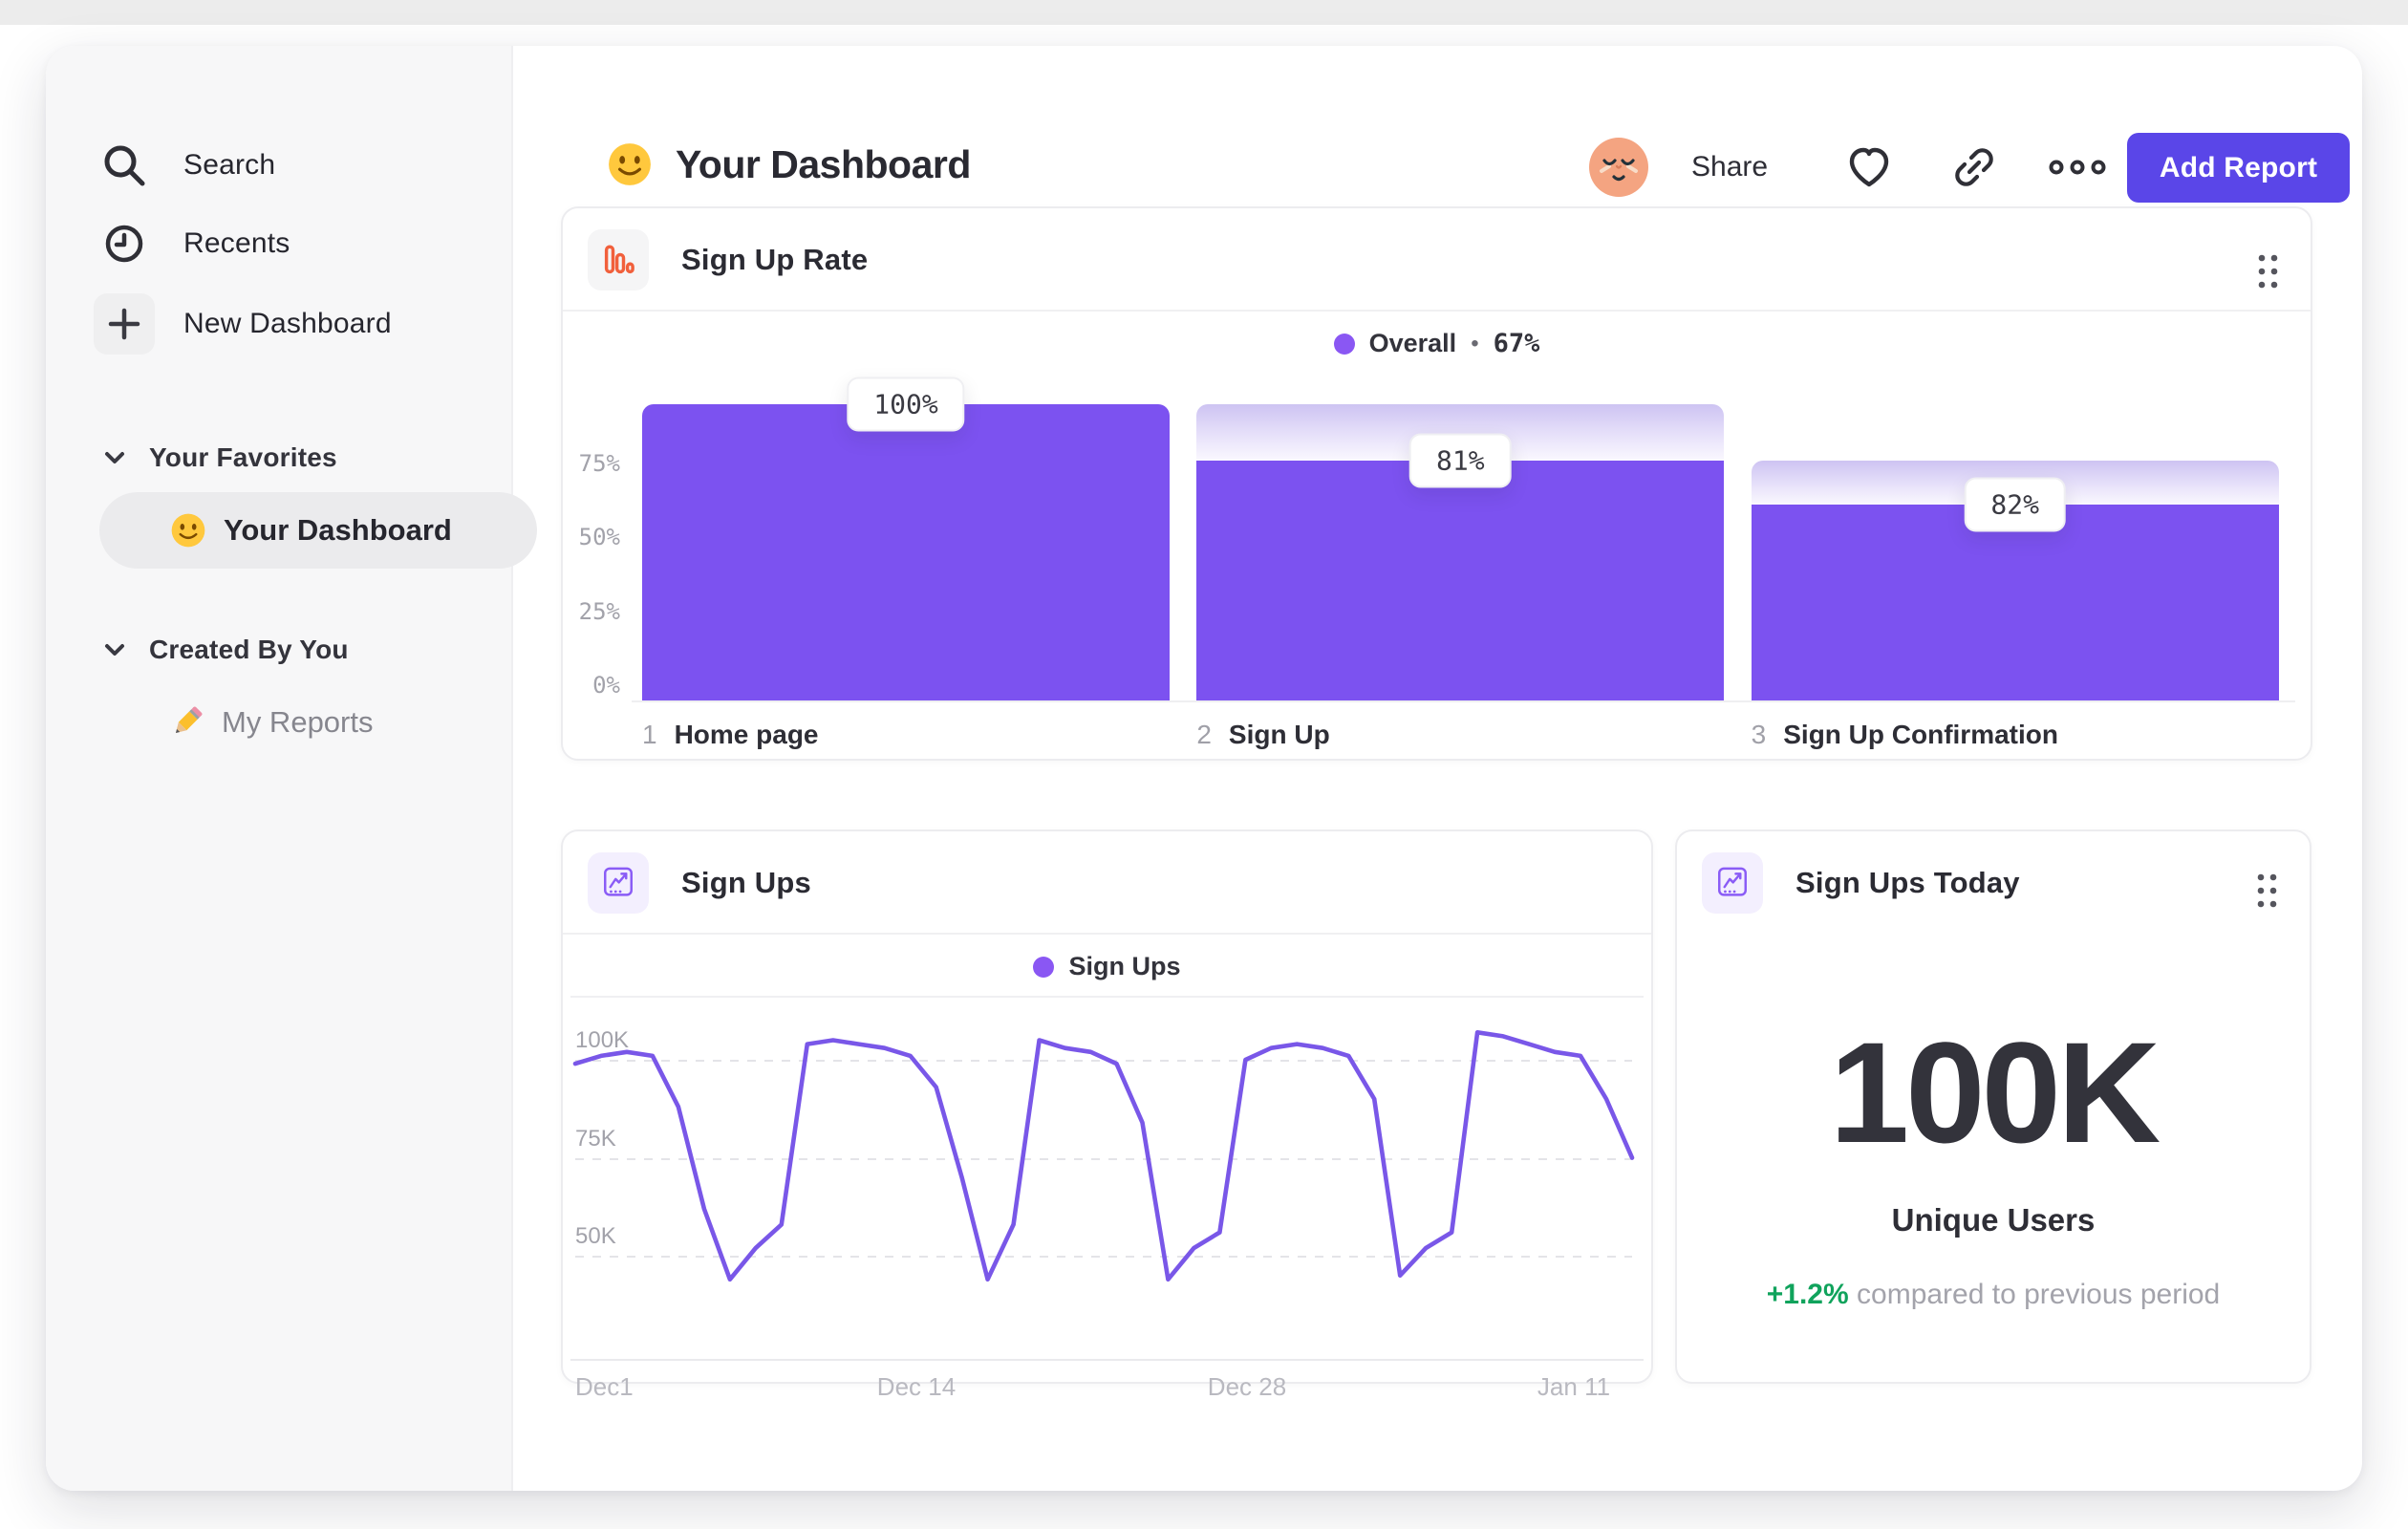 The image size is (2408, 1529). Describe the element at coordinates (650, 734) in the screenshot. I see `step-number: 1` at that location.